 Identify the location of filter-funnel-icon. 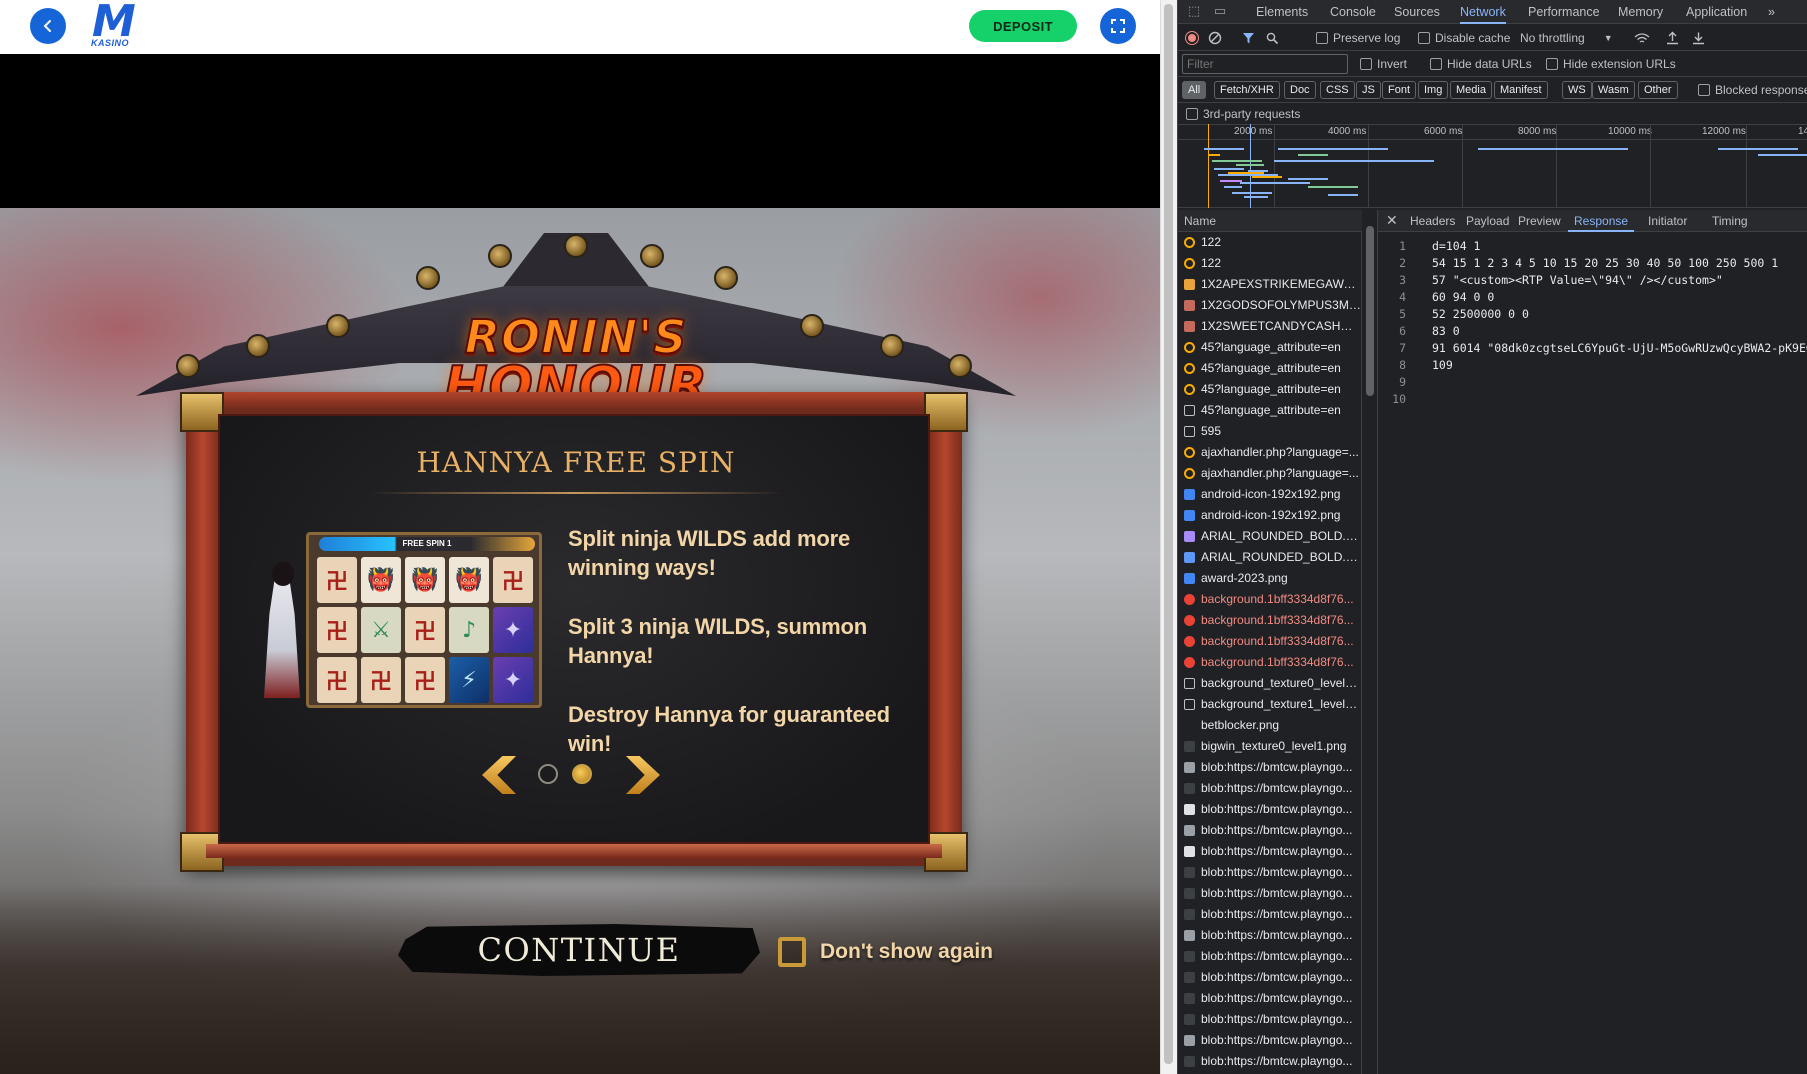
(1248, 38).